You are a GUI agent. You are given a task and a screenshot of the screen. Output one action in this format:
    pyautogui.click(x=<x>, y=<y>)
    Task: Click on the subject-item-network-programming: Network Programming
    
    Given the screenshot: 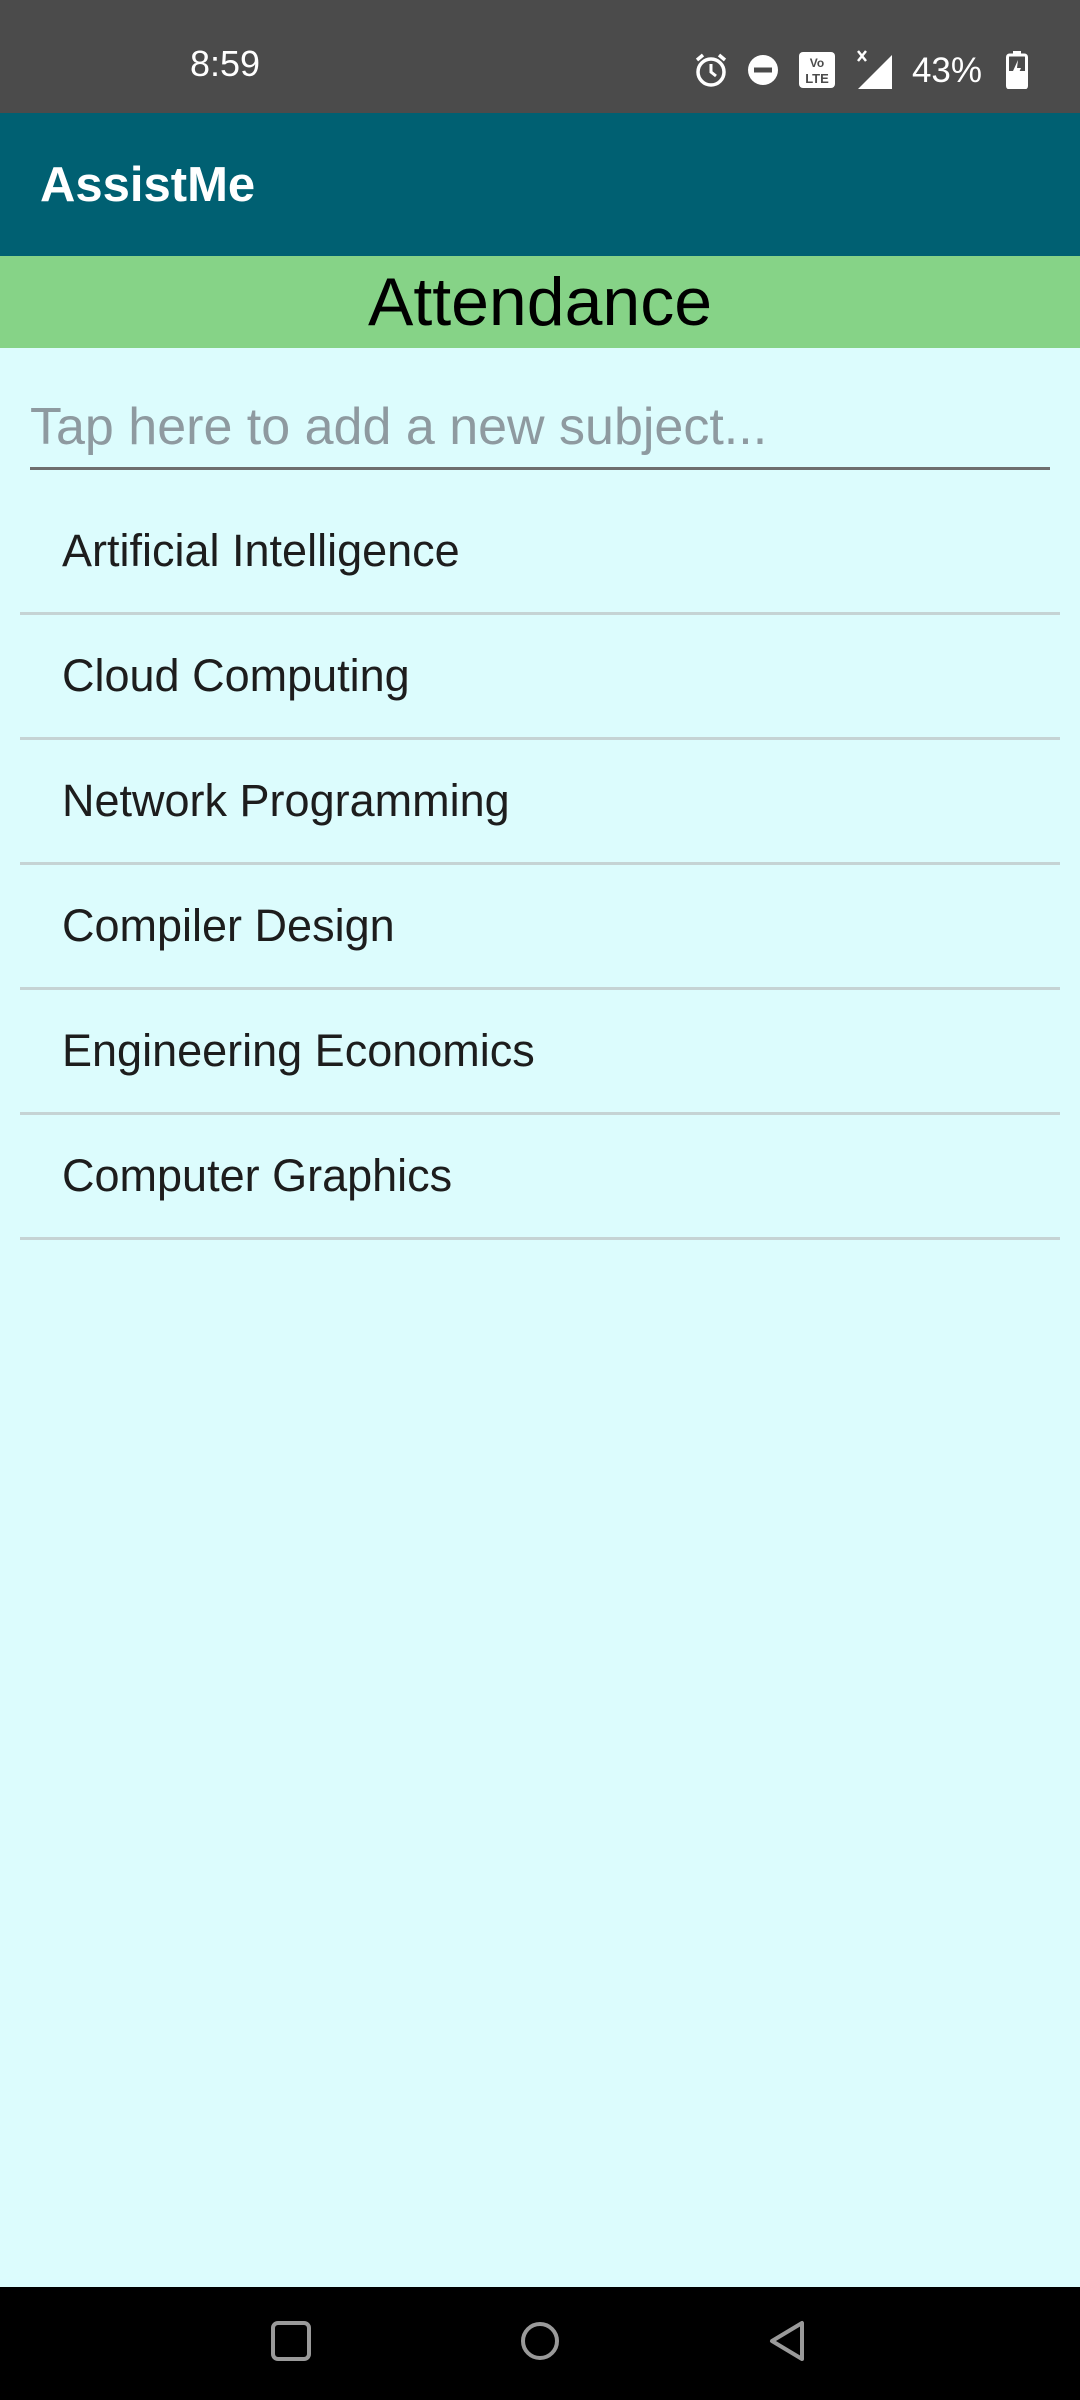 What is the action you would take?
    pyautogui.click(x=540, y=802)
    